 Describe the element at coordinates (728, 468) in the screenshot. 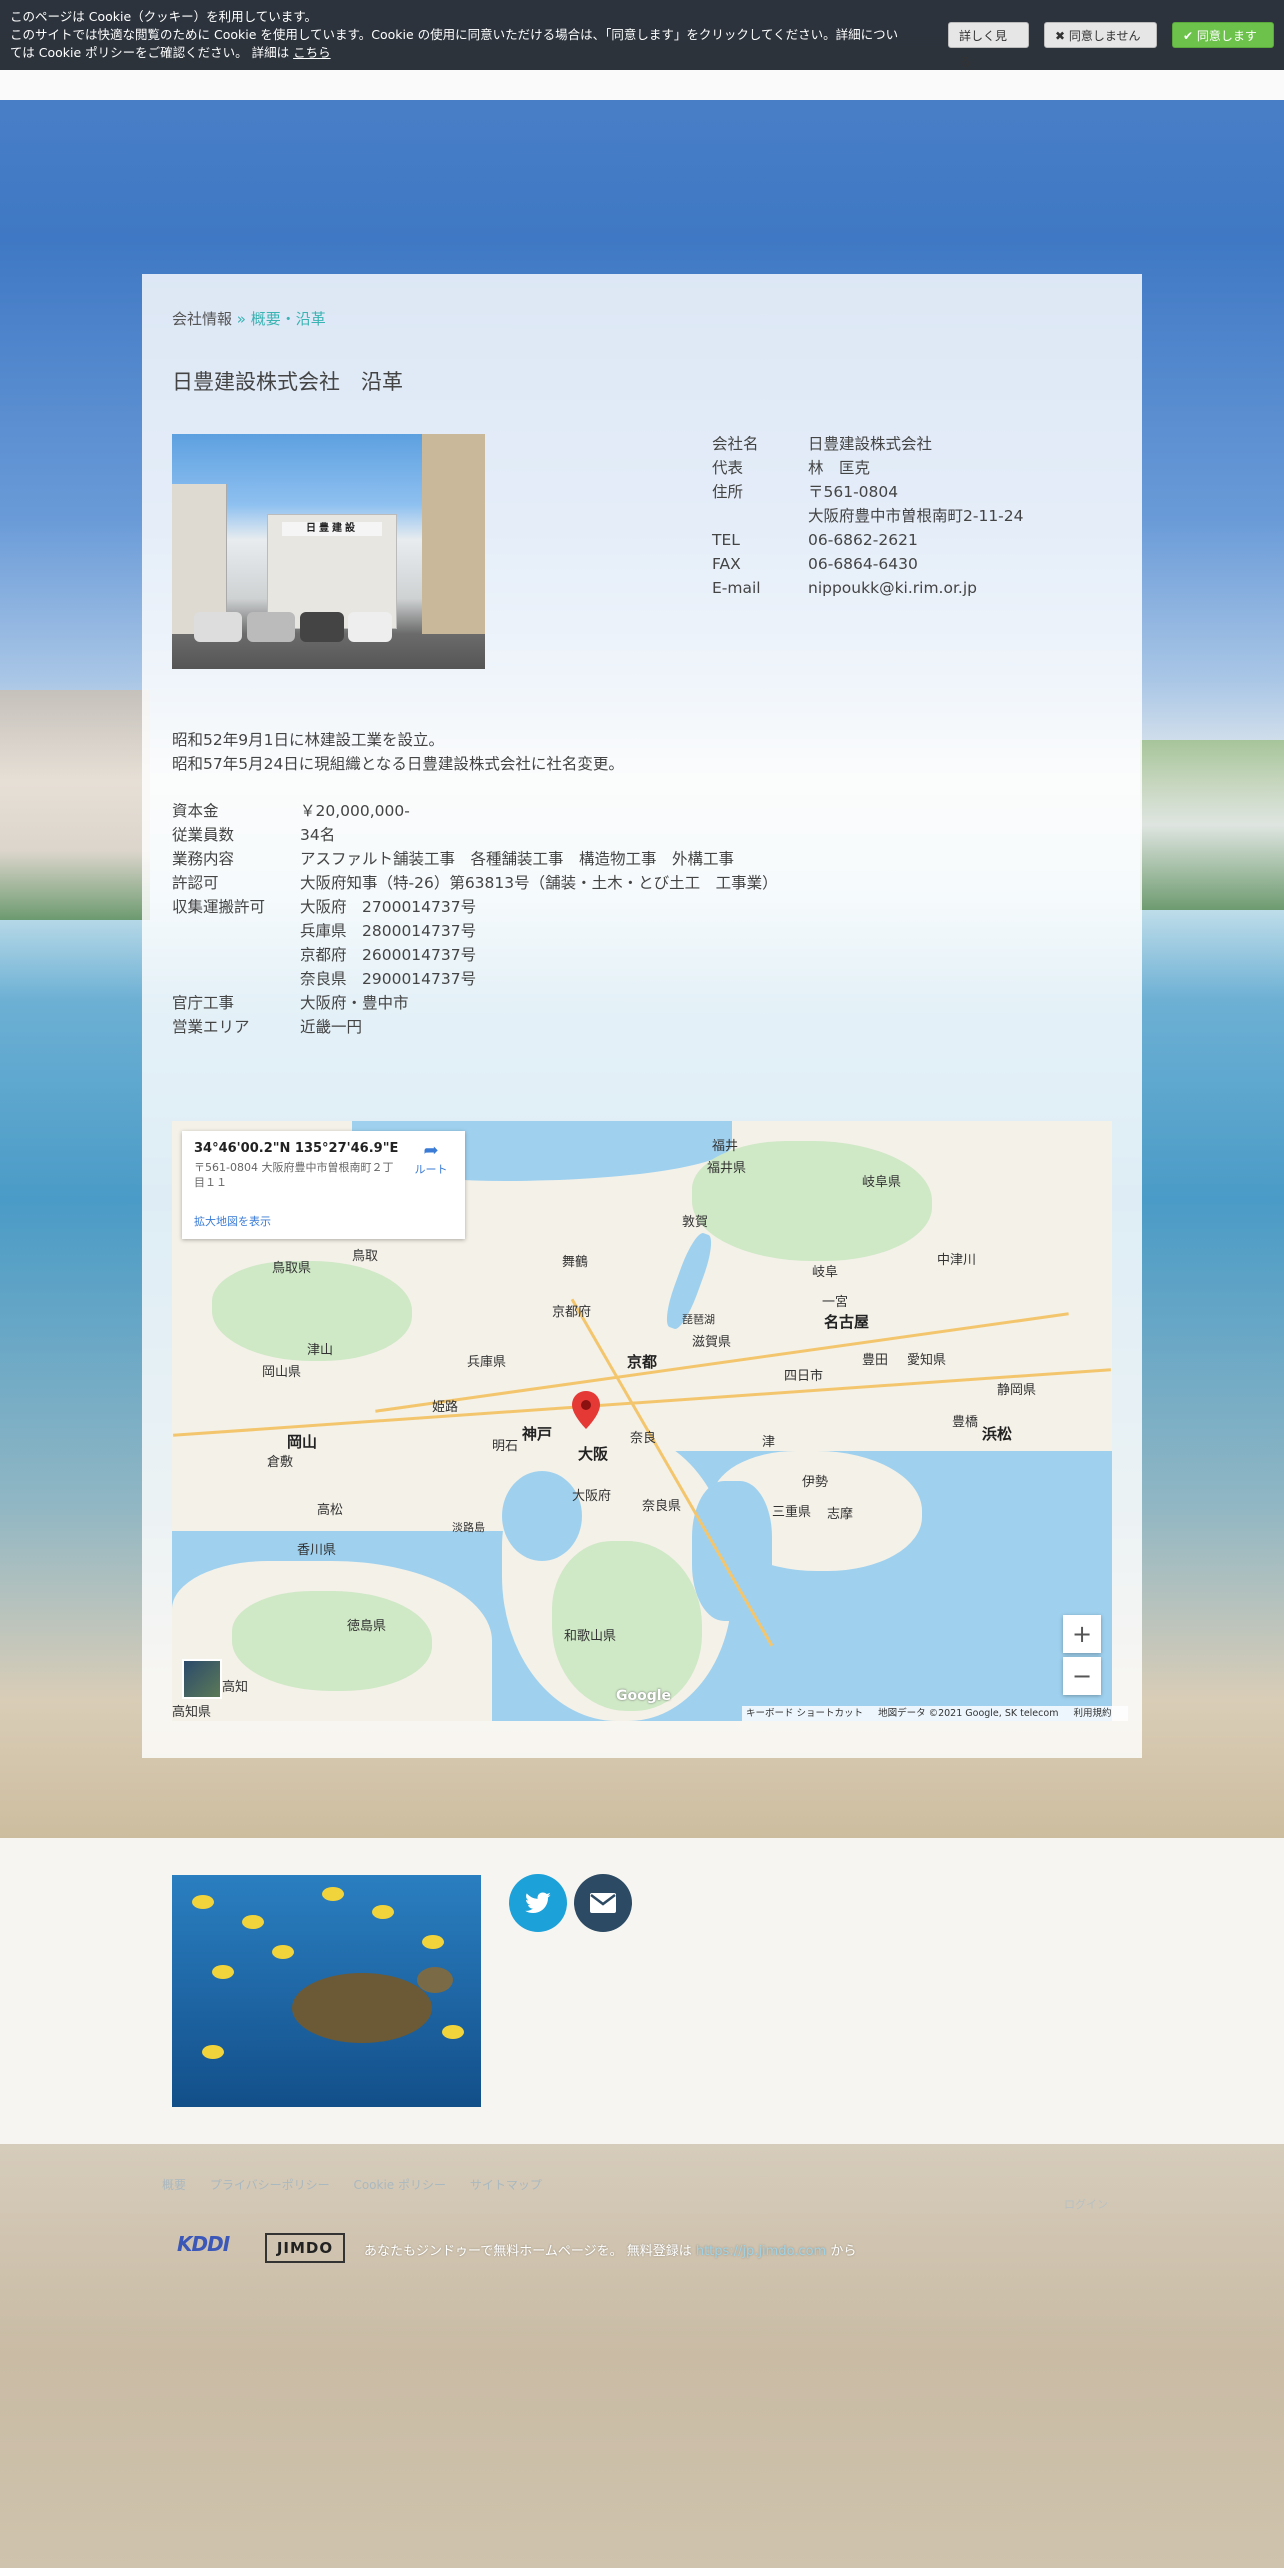

I see `info-key: 代表` at that location.